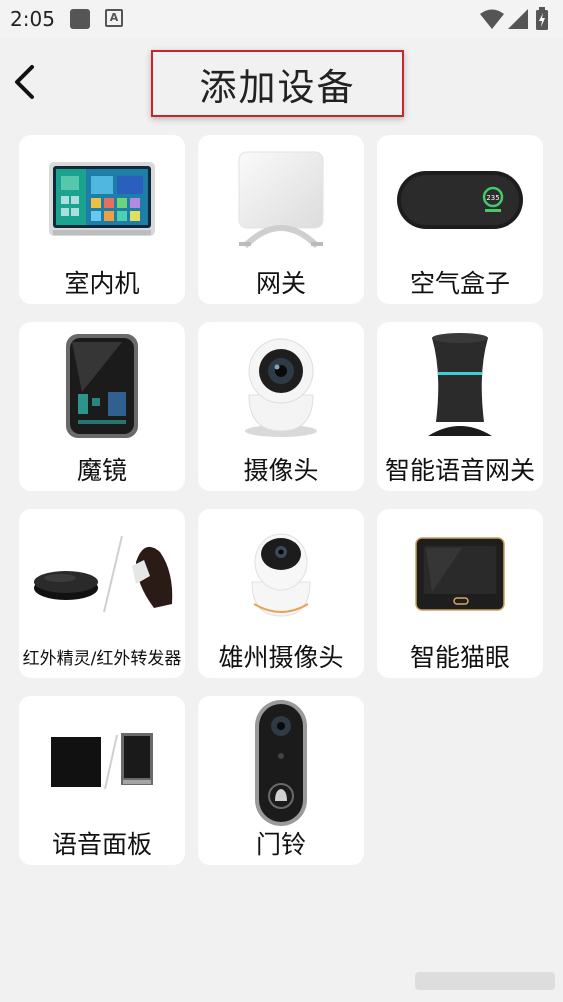 The width and height of the screenshot is (563, 1002). I want to click on svg-text: 235, so click(492, 198).